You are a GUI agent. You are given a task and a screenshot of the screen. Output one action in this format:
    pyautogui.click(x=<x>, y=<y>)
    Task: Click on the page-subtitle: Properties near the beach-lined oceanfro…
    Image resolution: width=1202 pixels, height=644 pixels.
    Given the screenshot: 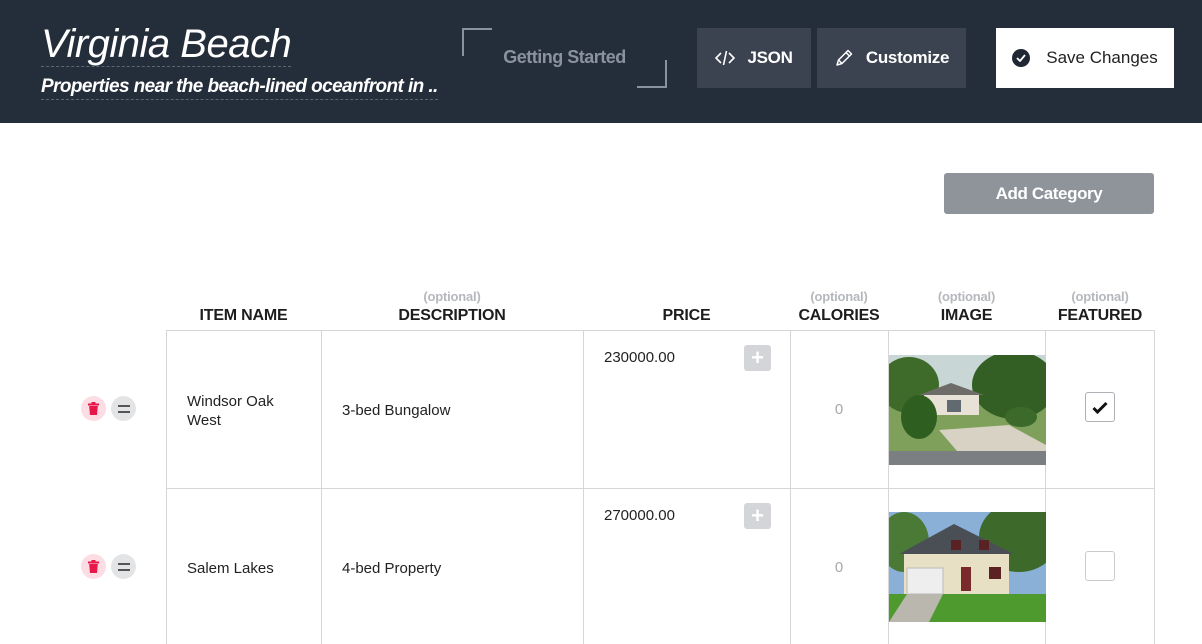 What is the action you would take?
    pyautogui.click(x=239, y=88)
    